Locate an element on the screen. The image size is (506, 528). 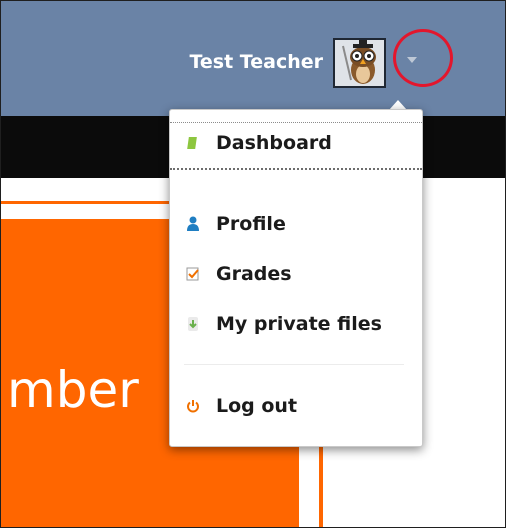
banner-text: mber is located at coordinates (73, 390).